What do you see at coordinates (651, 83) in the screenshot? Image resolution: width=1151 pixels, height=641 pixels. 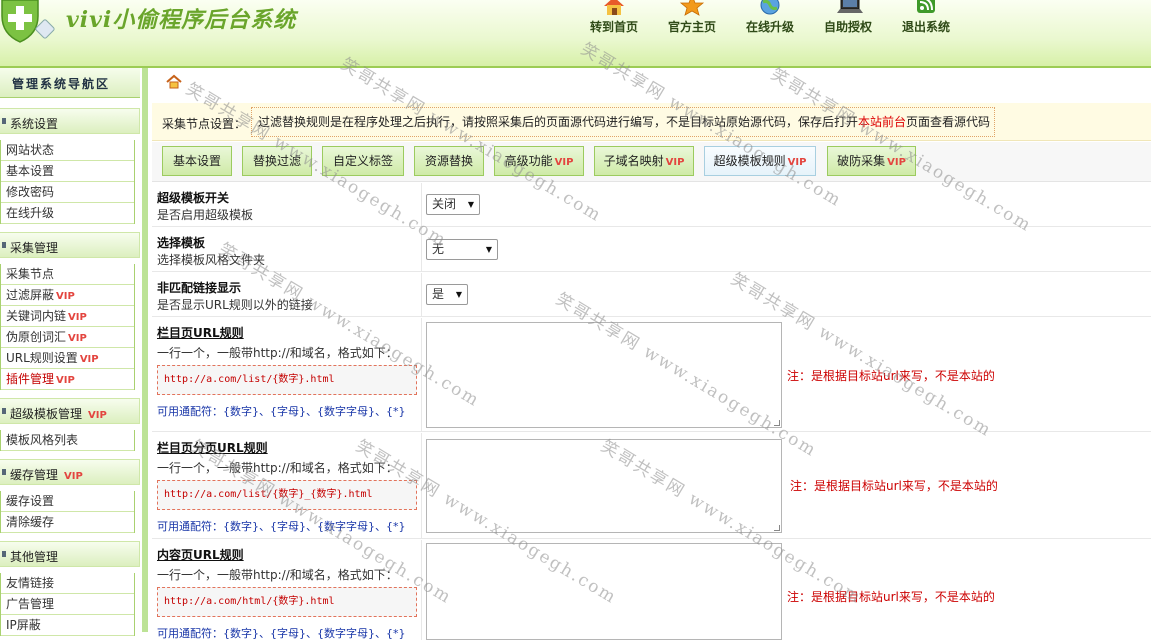 I see `breadcrumb` at bounding box center [651, 83].